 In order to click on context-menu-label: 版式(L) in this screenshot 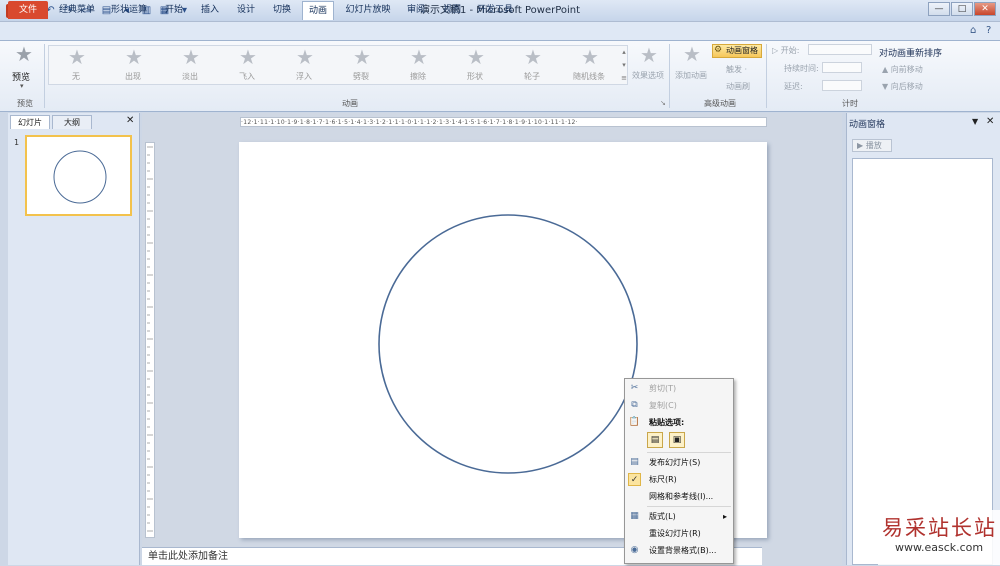, I will do `click(662, 516)`.